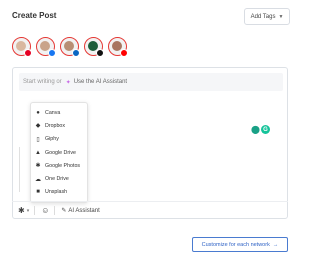 This screenshot has width=320, height=262. What do you see at coordinates (281, 16) in the screenshot?
I see `chevron-down-icon: ▼` at bounding box center [281, 16].